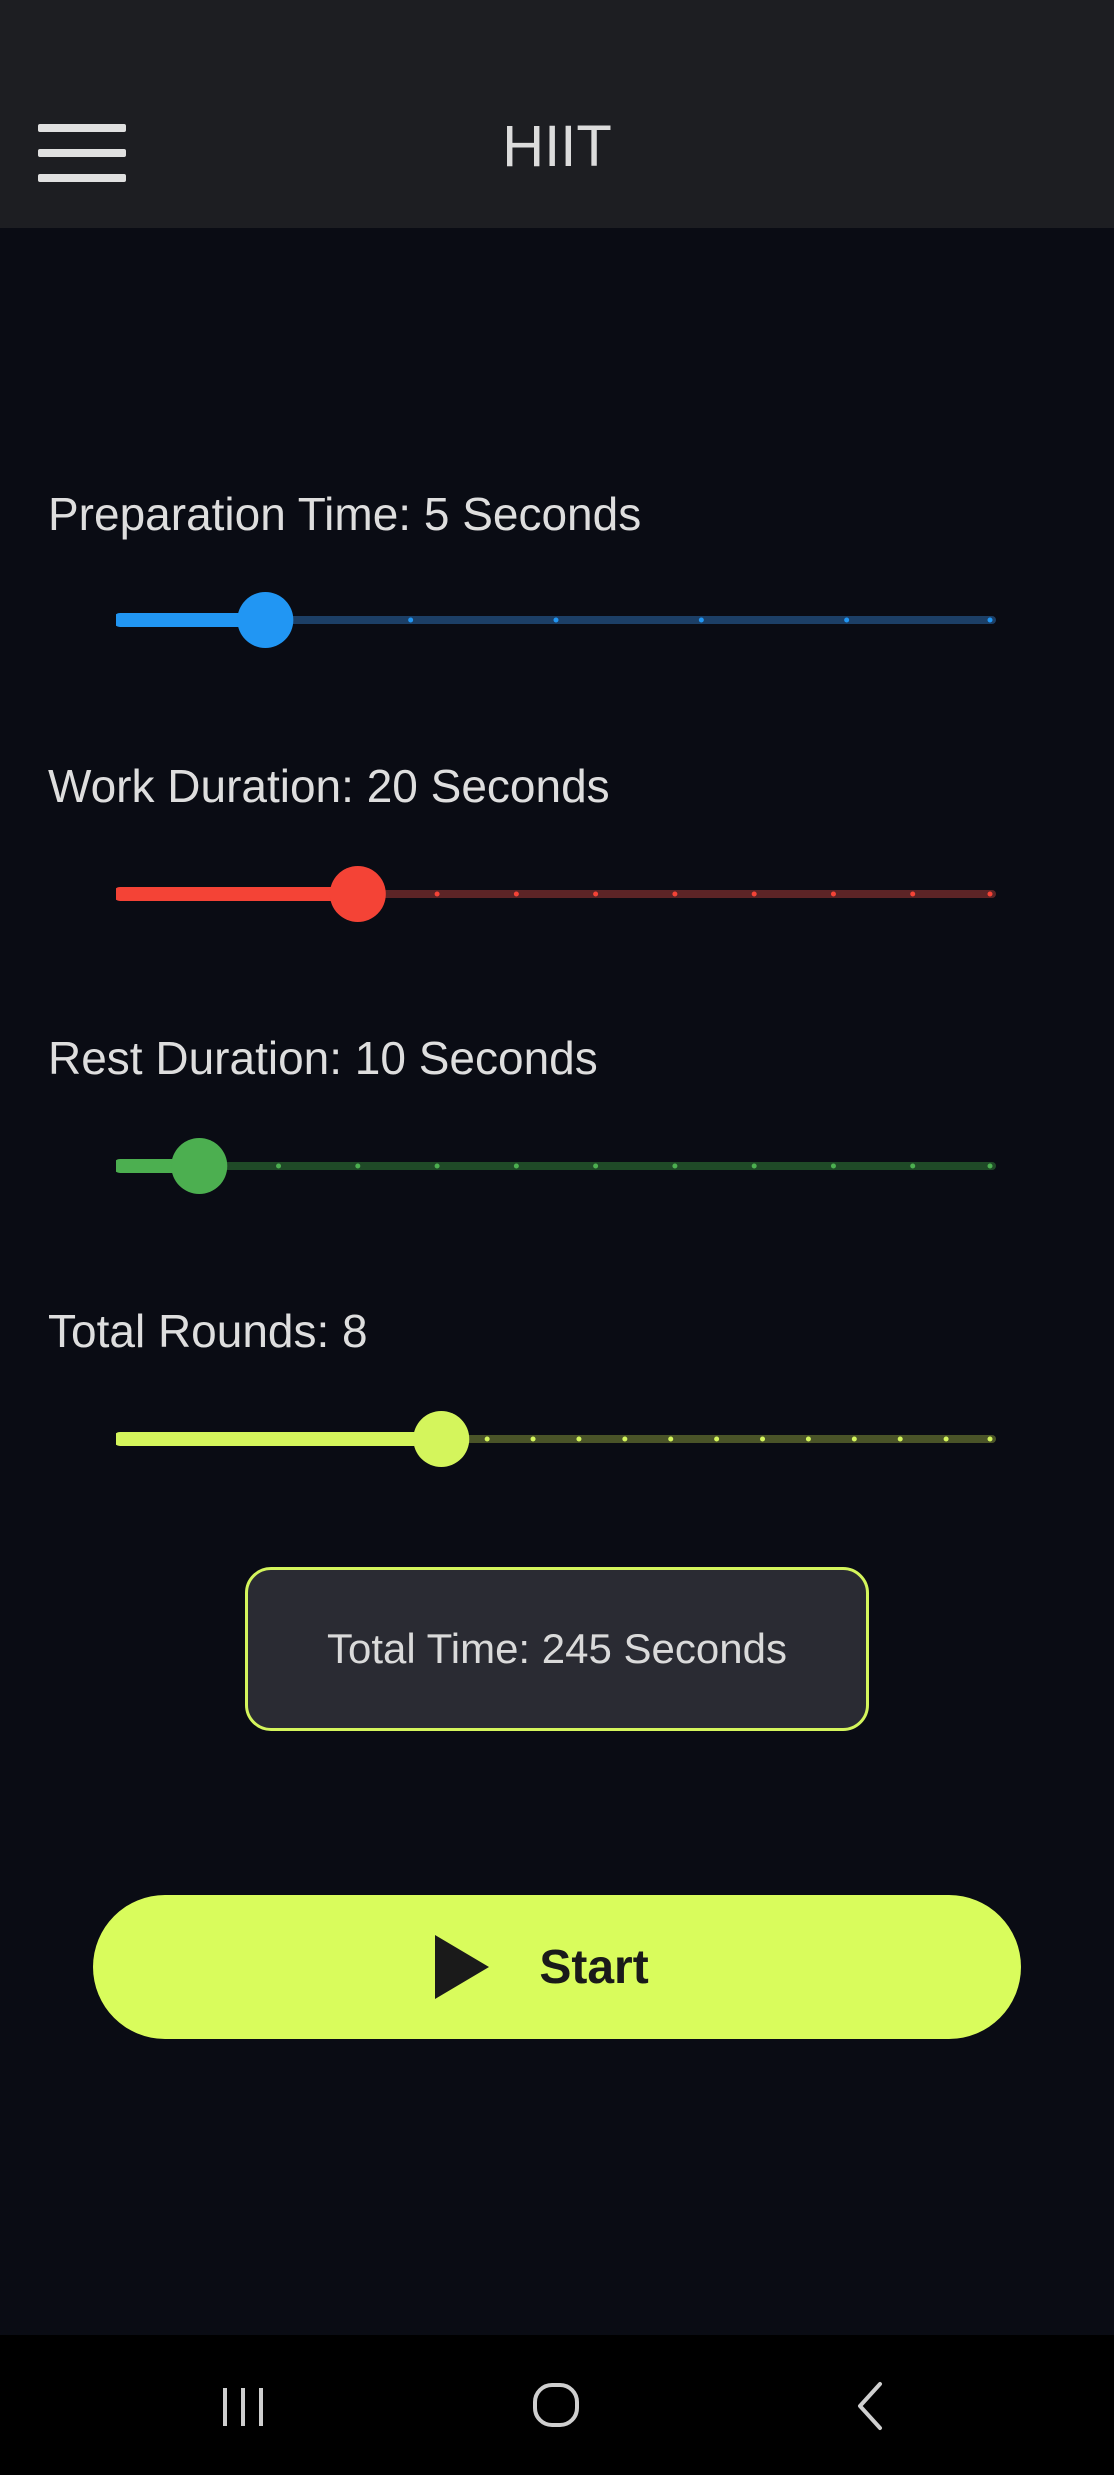  Describe the element at coordinates (868, 2405) in the screenshot. I see `back-icon` at that location.